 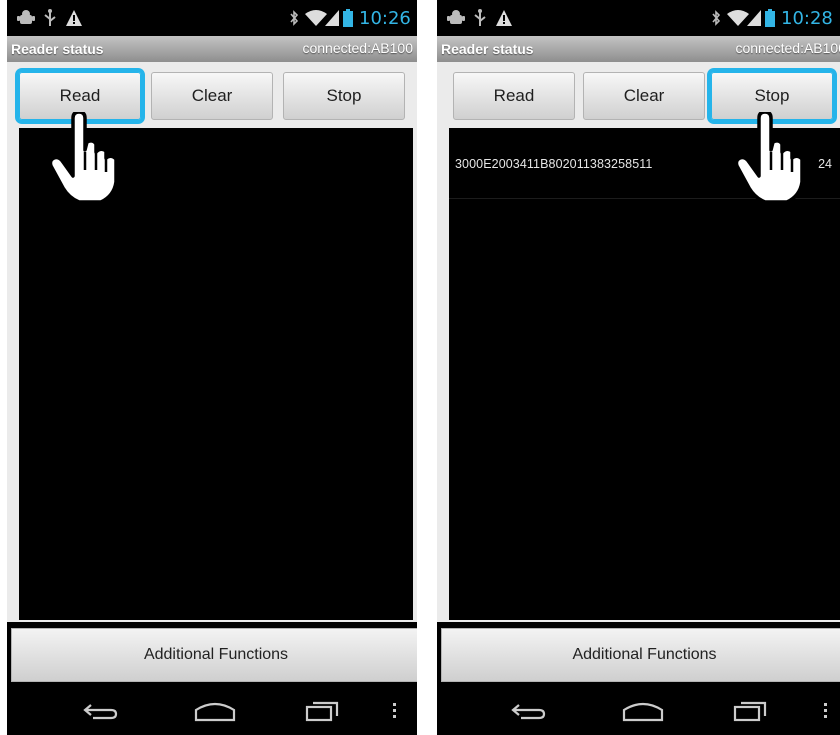 I want to click on status-bar: 10:28, so click(x=638, y=18).